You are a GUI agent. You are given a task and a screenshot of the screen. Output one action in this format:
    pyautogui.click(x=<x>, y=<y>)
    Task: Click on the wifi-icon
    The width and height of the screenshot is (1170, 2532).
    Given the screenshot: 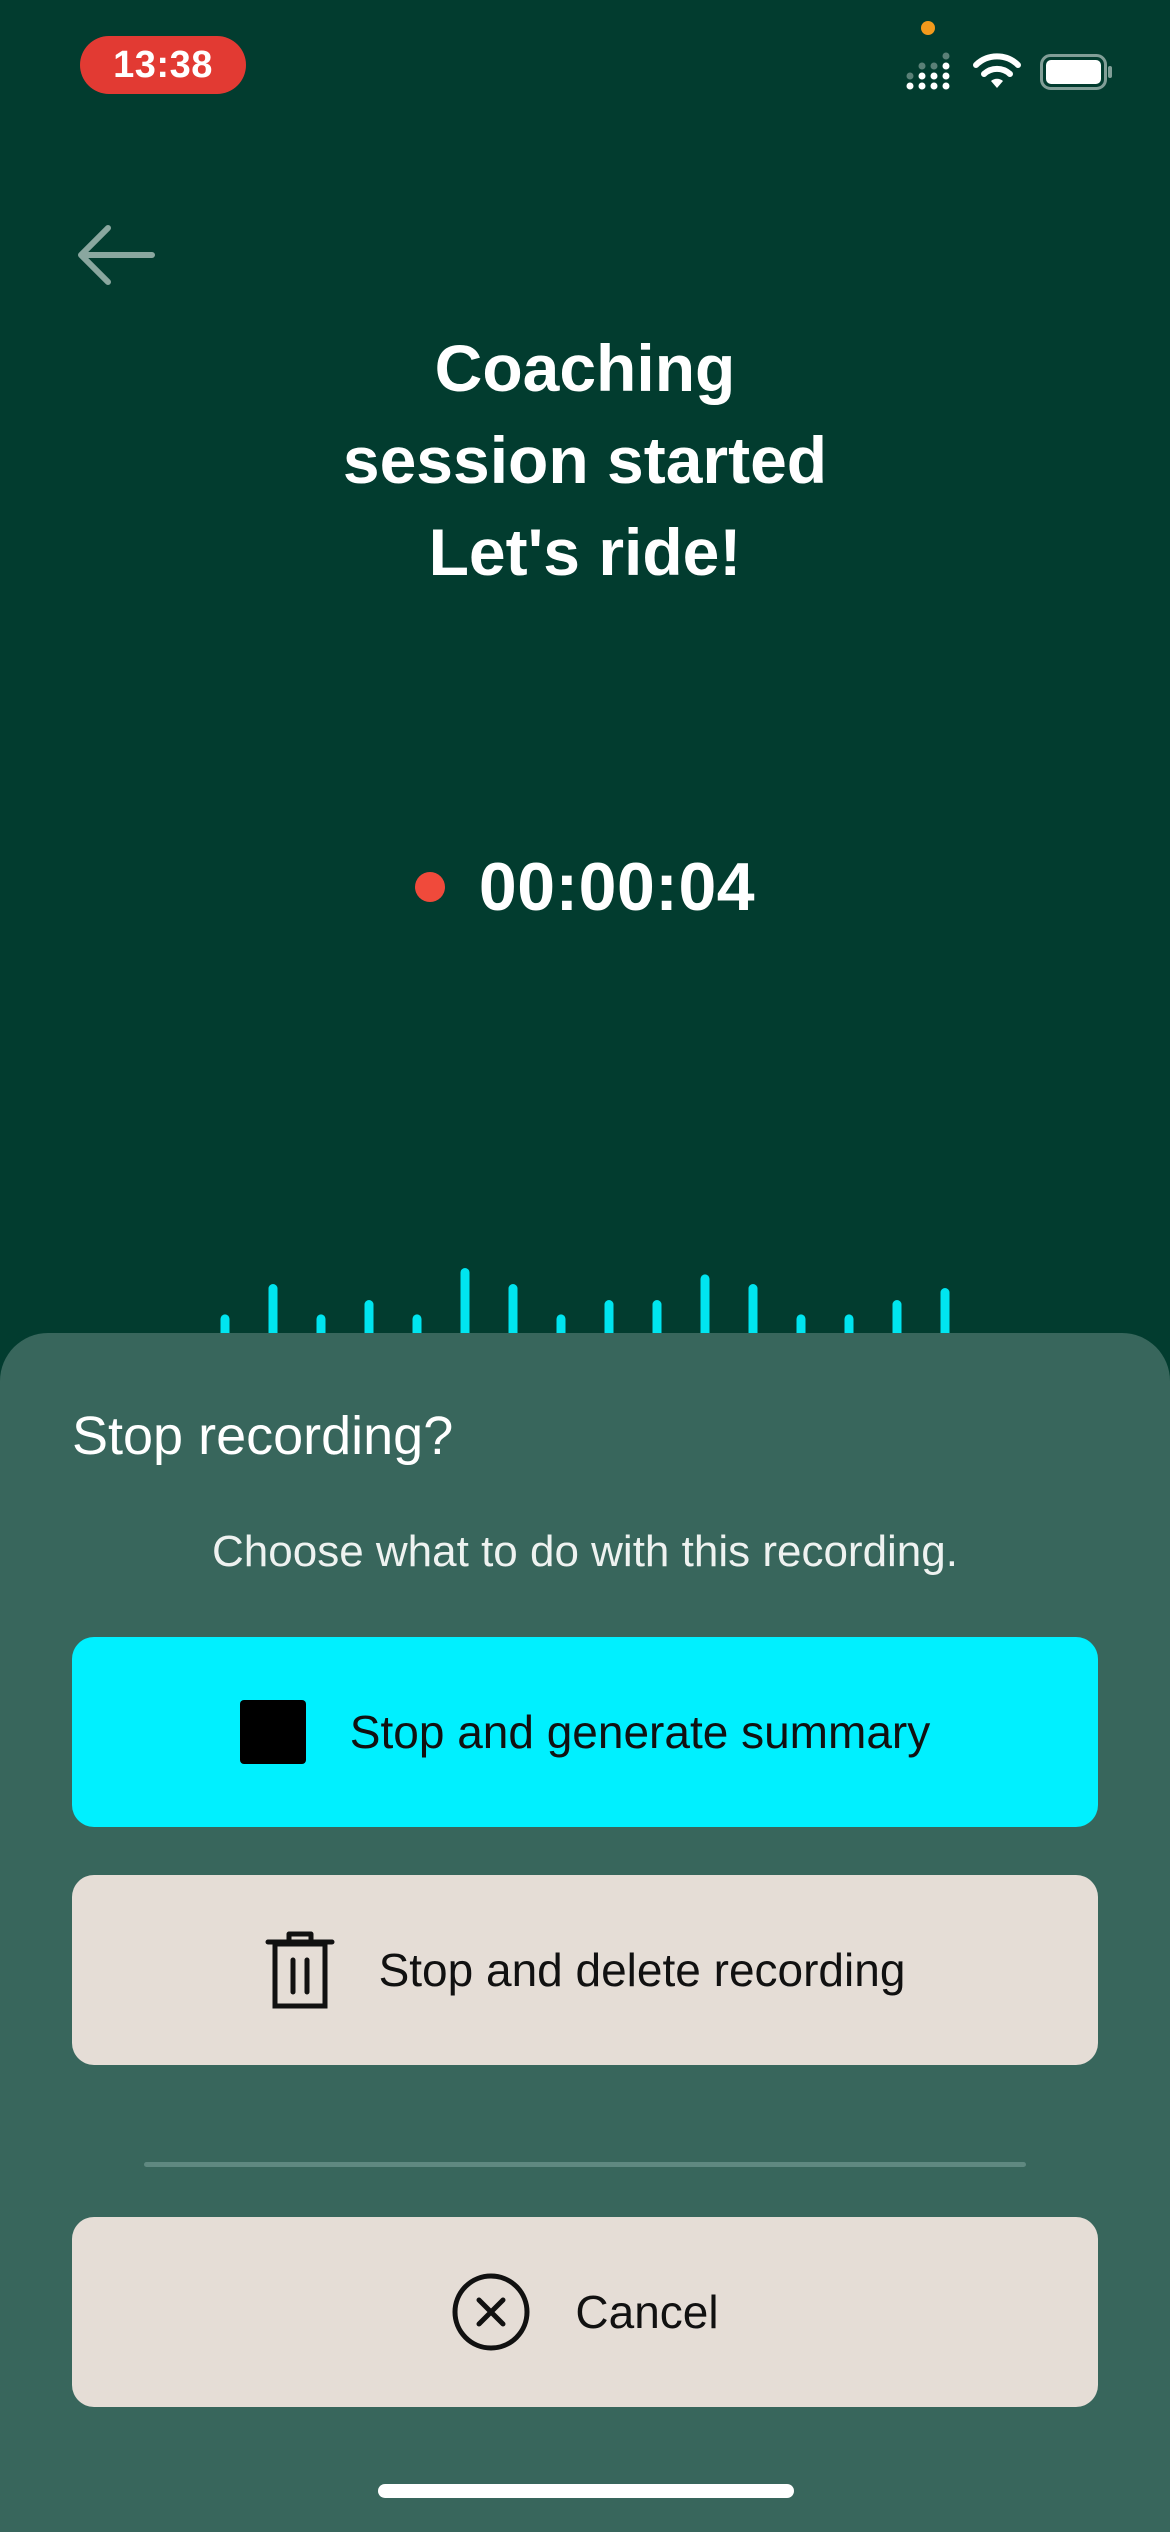 What is the action you would take?
    pyautogui.click(x=997, y=70)
    